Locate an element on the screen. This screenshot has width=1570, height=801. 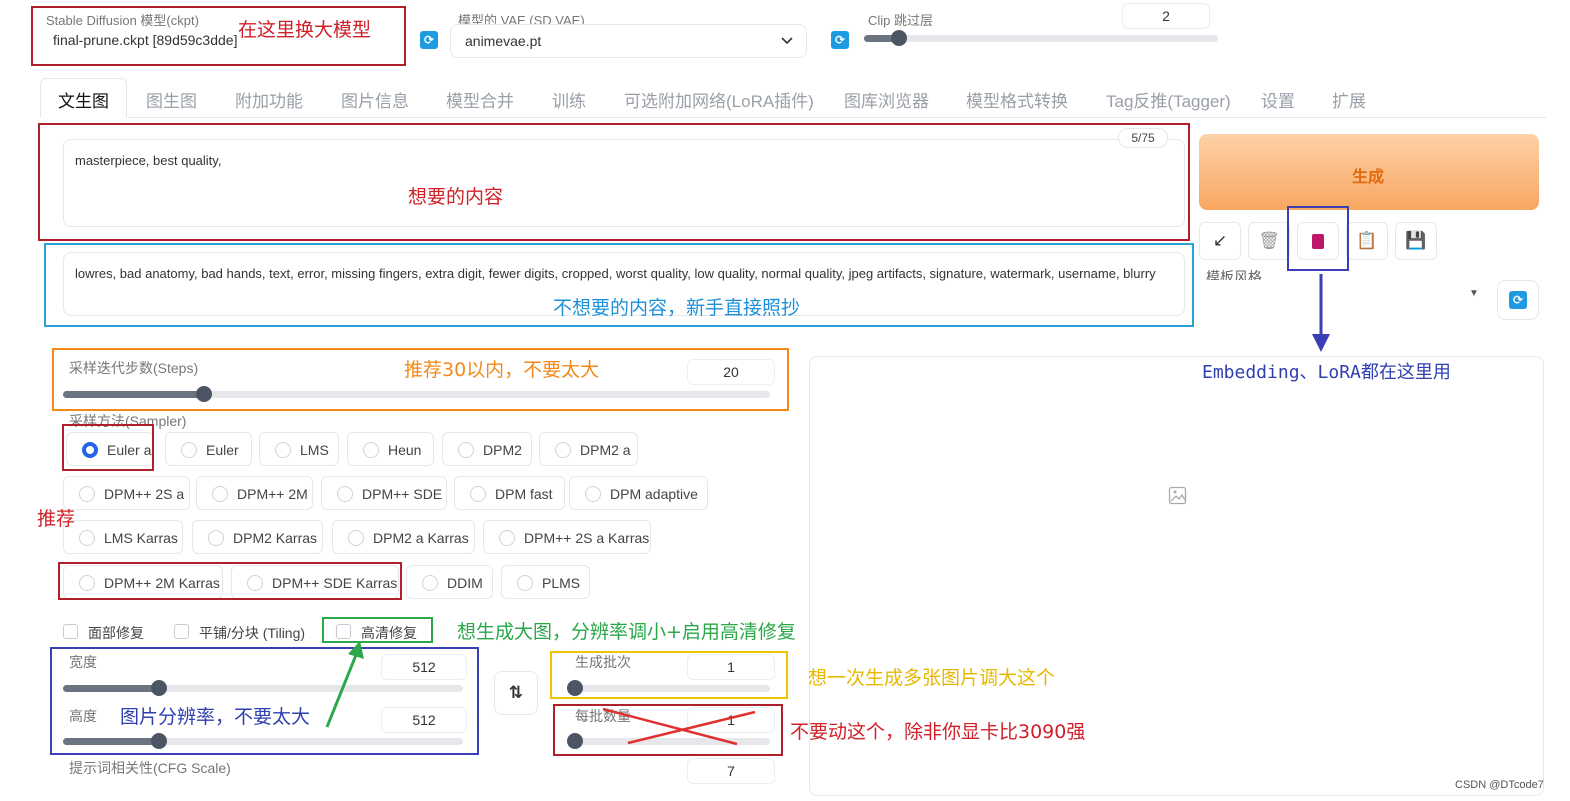
watermark: CSDN @DTcode7 is located at coordinates (1499, 785).